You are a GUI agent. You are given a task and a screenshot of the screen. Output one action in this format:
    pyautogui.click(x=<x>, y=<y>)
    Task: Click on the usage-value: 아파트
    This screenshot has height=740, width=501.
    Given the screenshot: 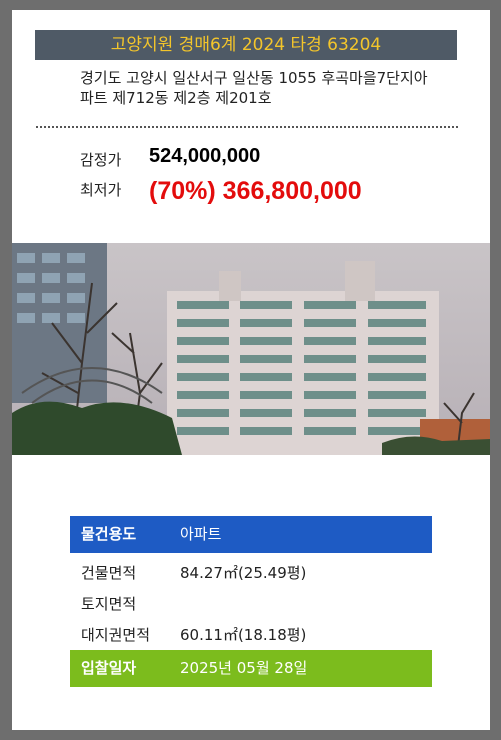 What is the action you would take?
    pyautogui.click(x=201, y=534)
    